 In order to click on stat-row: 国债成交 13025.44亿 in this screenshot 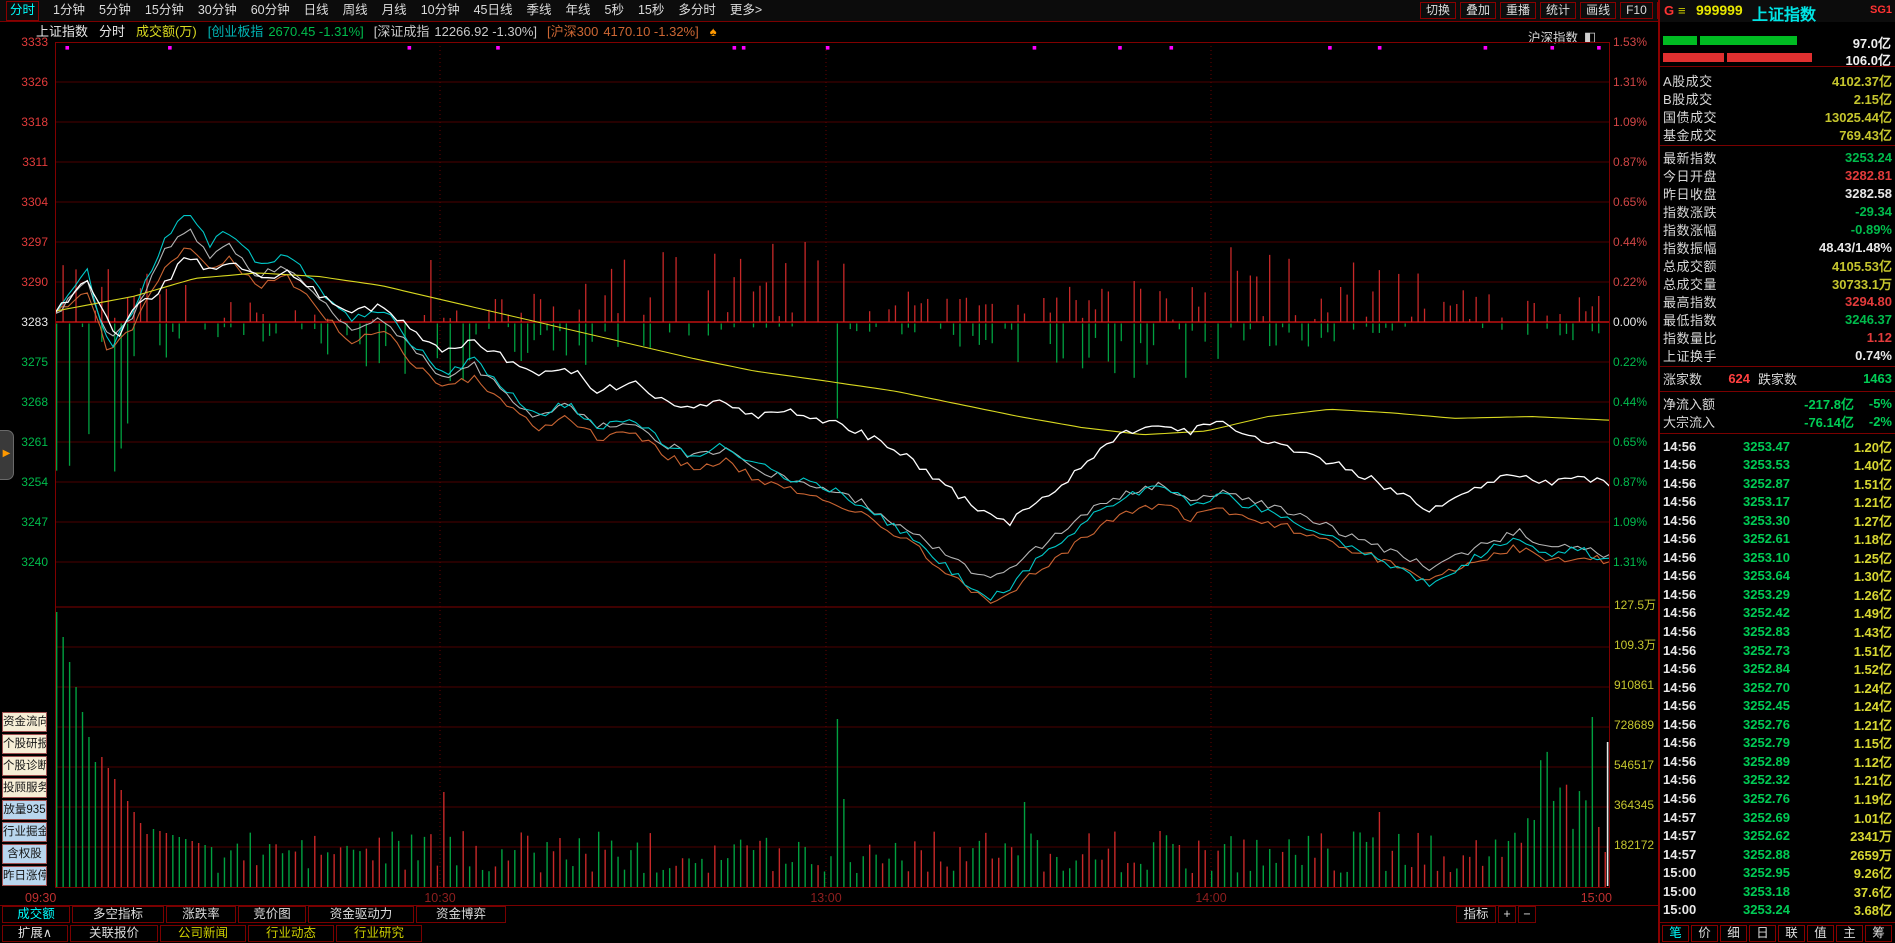, I will do `click(1777, 116)`.